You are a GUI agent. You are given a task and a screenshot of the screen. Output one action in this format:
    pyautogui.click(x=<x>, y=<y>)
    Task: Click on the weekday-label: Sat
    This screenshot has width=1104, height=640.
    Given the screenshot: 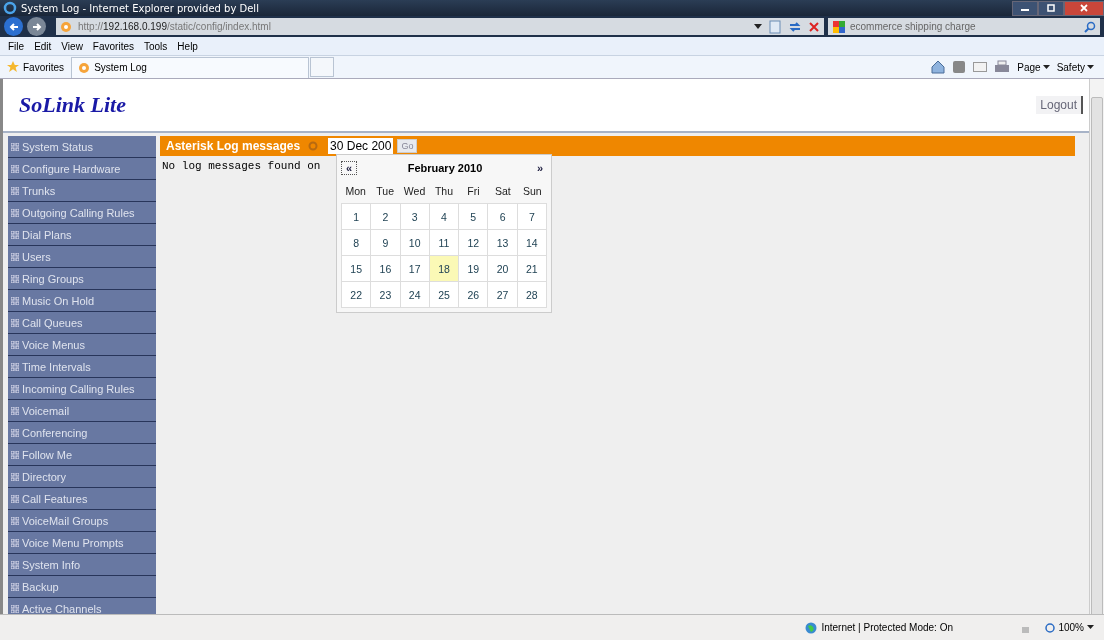 What is the action you would take?
    pyautogui.click(x=502, y=191)
    